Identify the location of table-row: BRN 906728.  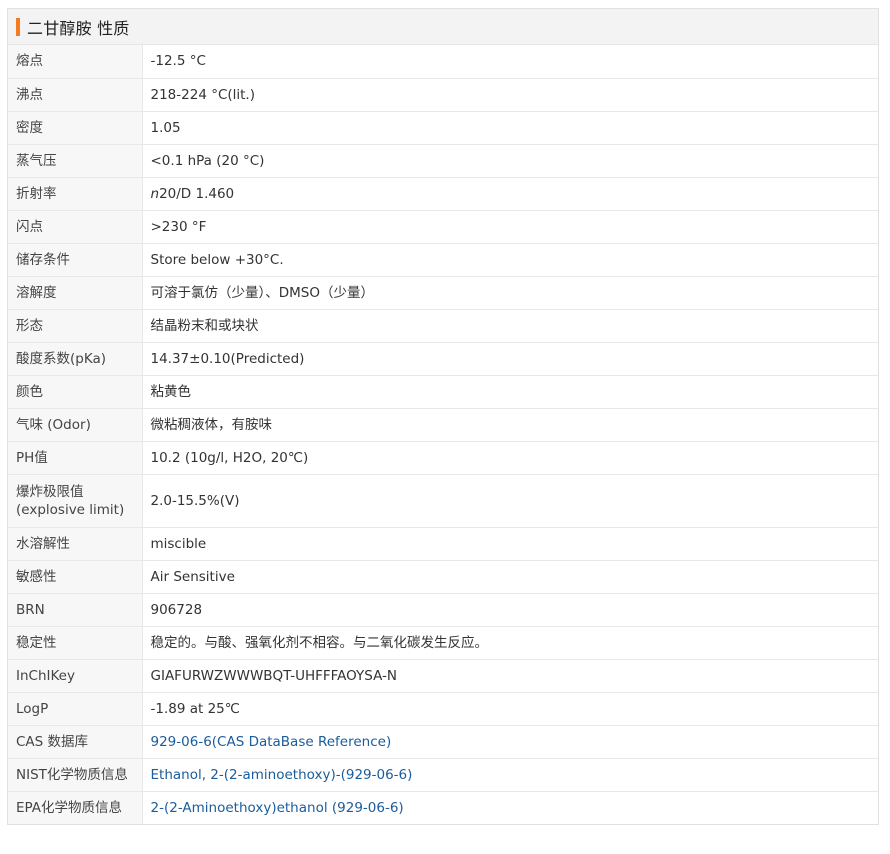
(443, 609).